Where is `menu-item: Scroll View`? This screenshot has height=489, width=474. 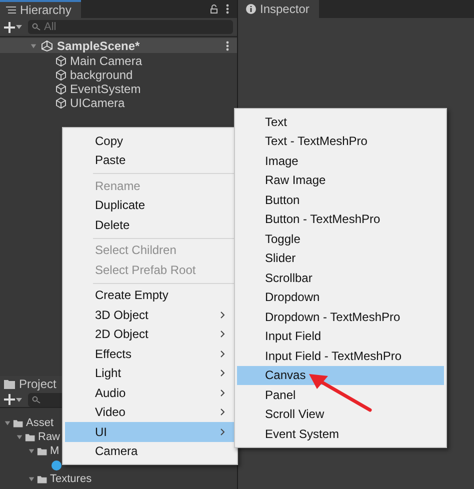 menu-item: Scroll View is located at coordinates (340, 414).